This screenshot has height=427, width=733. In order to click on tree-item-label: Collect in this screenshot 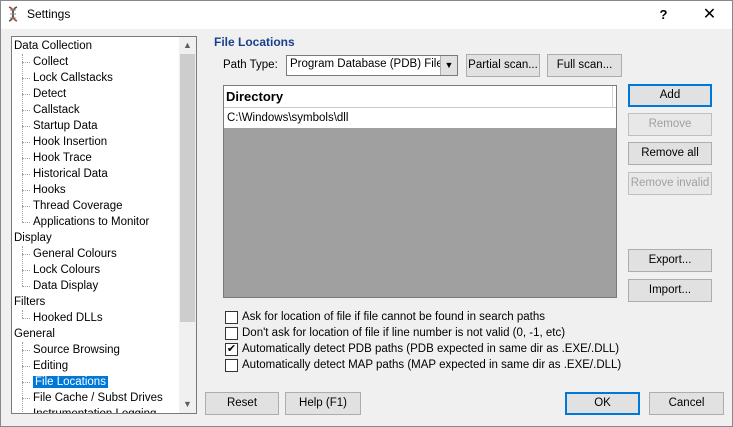, I will do `click(51, 62)`.